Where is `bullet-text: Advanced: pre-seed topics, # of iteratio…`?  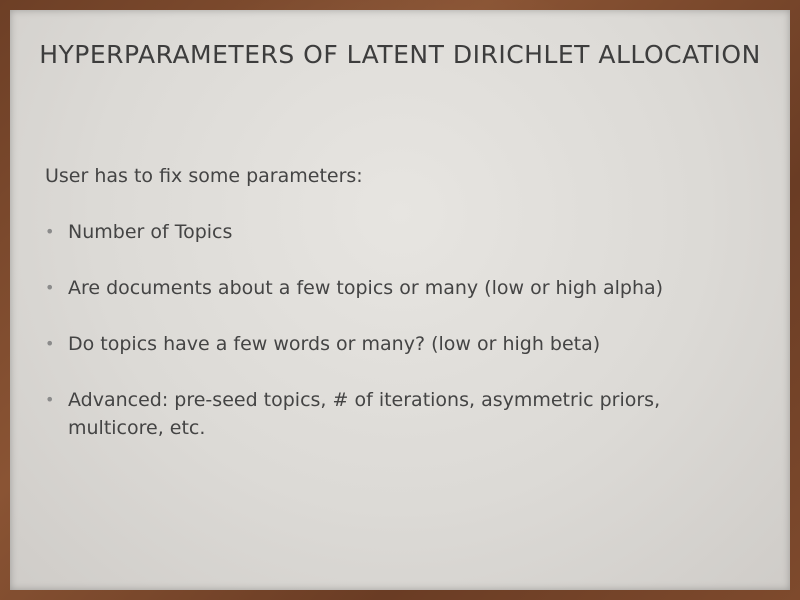 bullet-text: Advanced: pre-seed topics, # of iteratio… is located at coordinates (364, 414).